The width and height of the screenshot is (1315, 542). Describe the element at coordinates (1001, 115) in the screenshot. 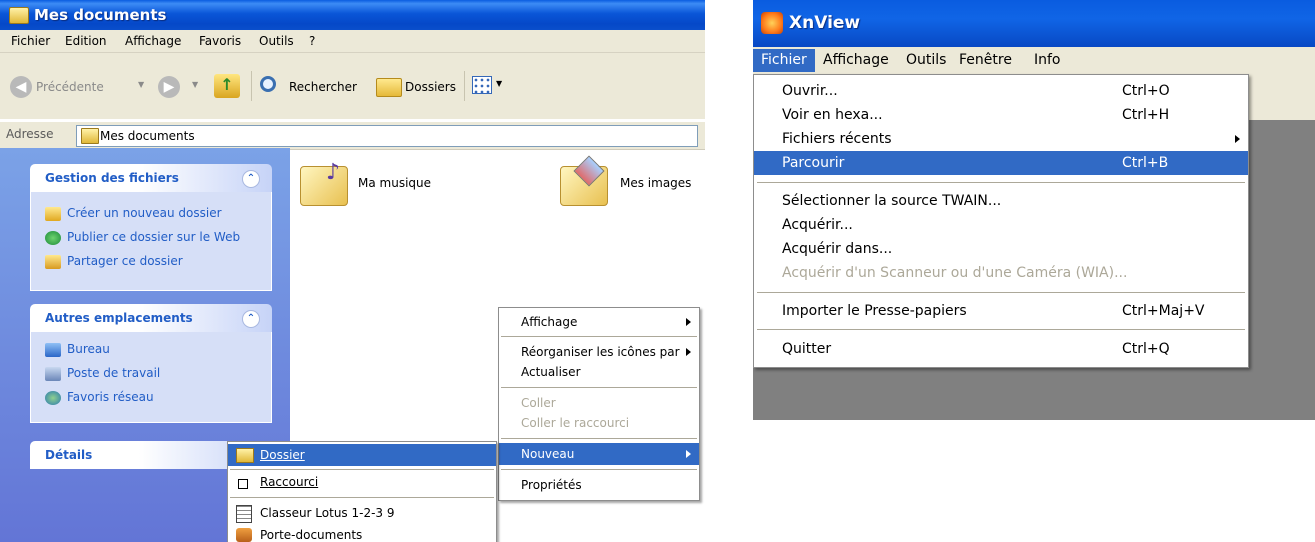

I see `menu-item-voir-hexa: Voir en hexa... Ctrl+H` at that location.